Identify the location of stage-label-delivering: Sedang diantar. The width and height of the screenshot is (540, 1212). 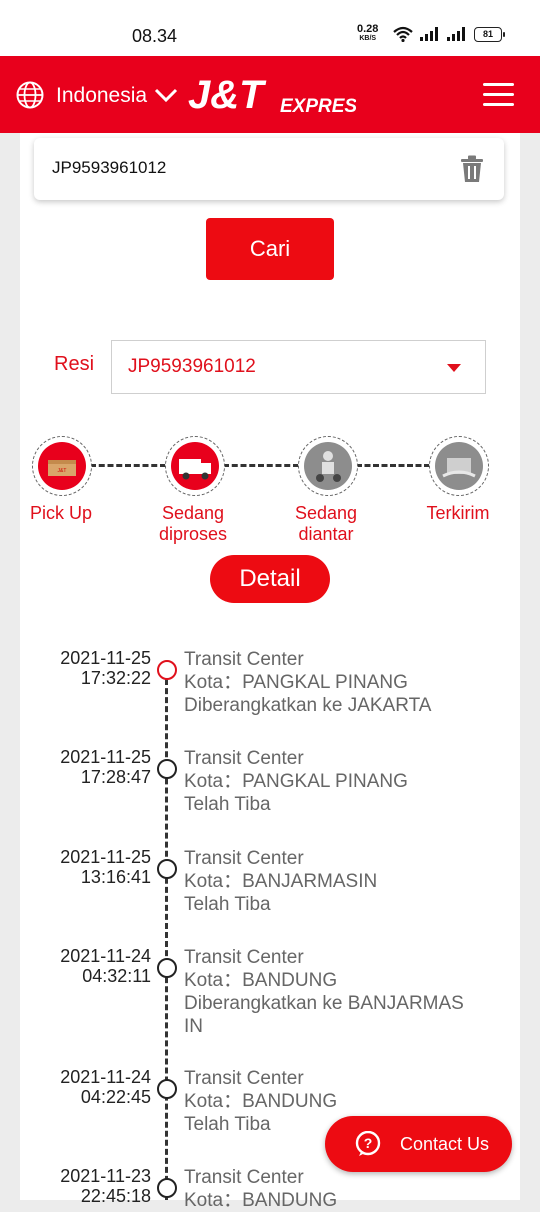
(326, 524).